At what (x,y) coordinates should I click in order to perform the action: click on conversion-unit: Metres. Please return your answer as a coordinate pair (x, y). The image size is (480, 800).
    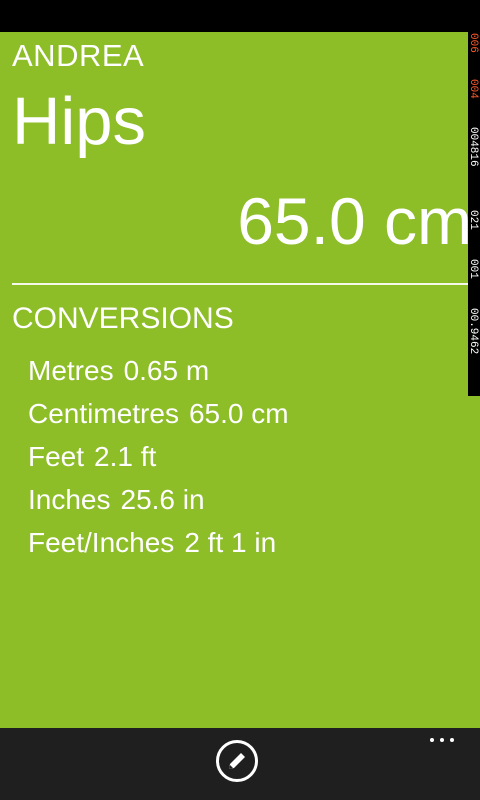
    Looking at the image, I should click on (71, 370).